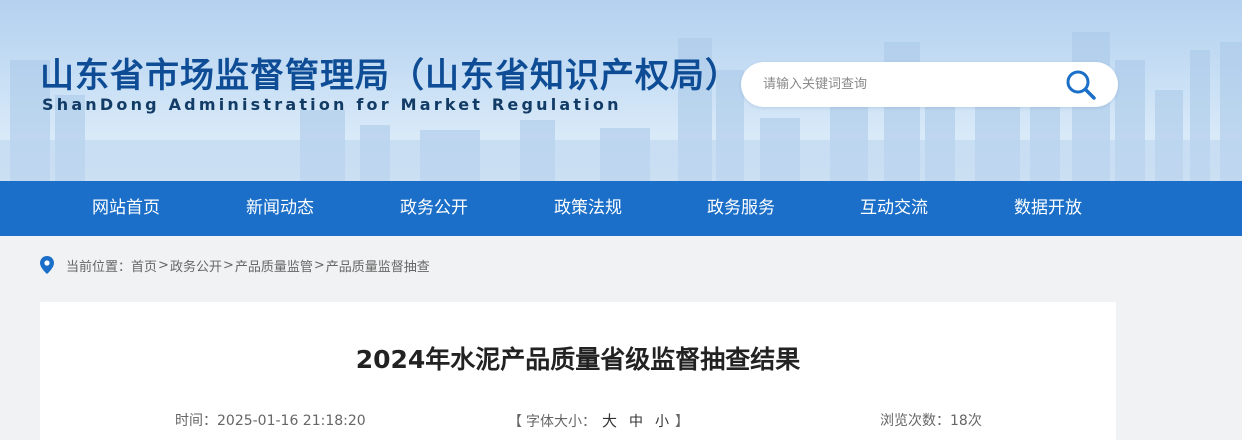 Image resolution: width=1242 pixels, height=440 pixels. I want to click on view-count-value: 18次, so click(966, 421).